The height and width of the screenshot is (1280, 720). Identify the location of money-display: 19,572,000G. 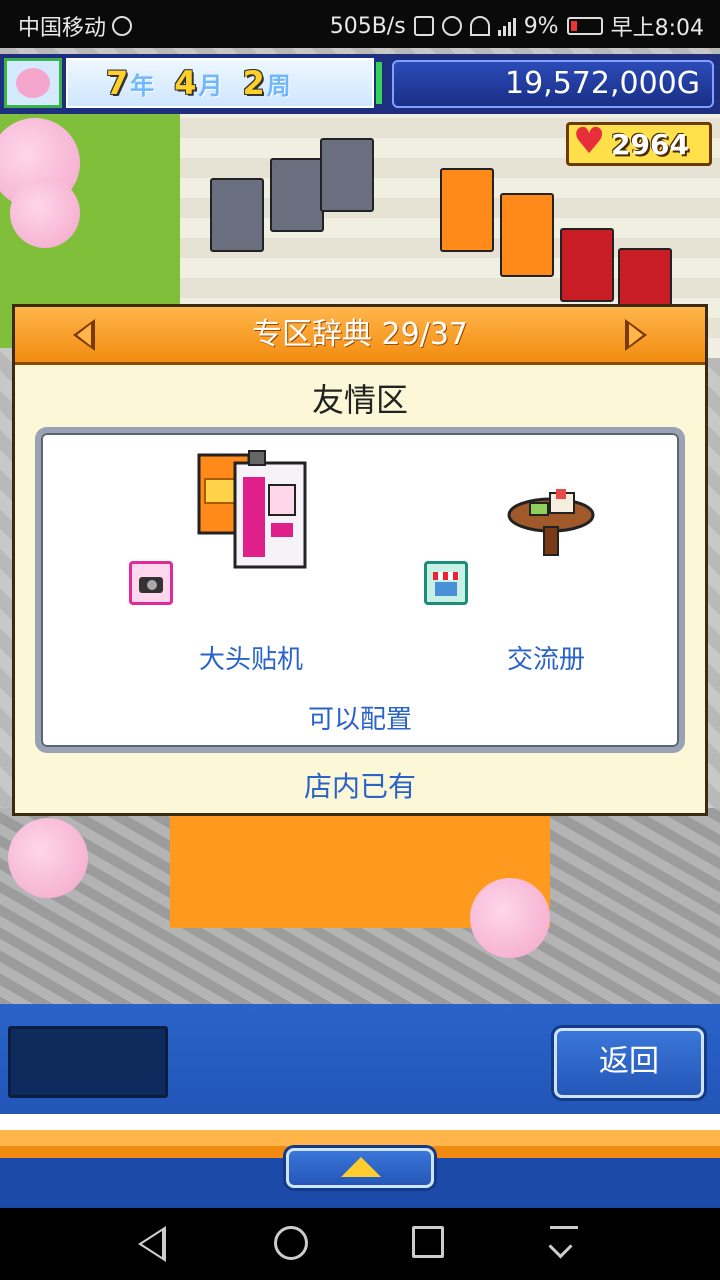
(553, 84).